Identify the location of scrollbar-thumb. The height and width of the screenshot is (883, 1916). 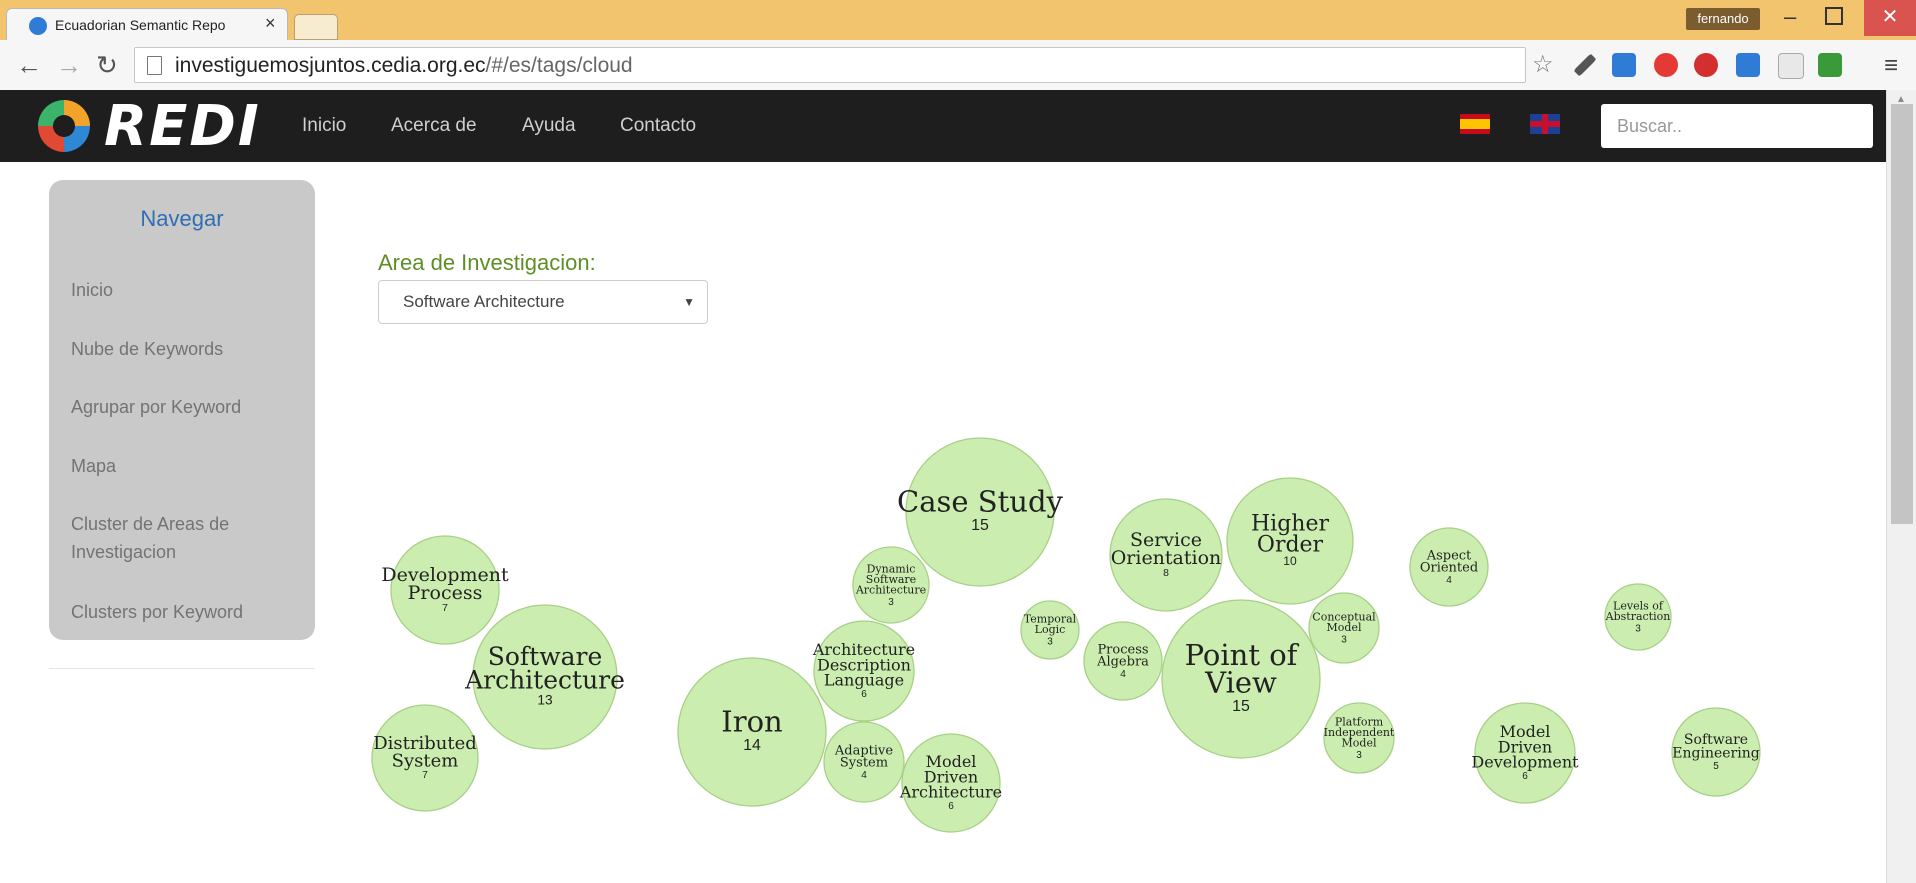
(1902, 314).